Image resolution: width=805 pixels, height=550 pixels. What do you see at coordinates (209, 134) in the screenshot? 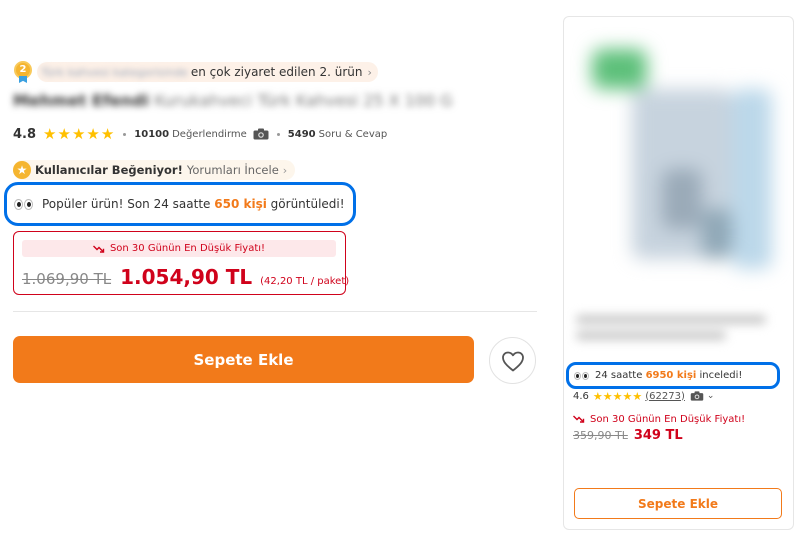
I see `review-label: Değerlendirme` at bounding box center [209, 134].